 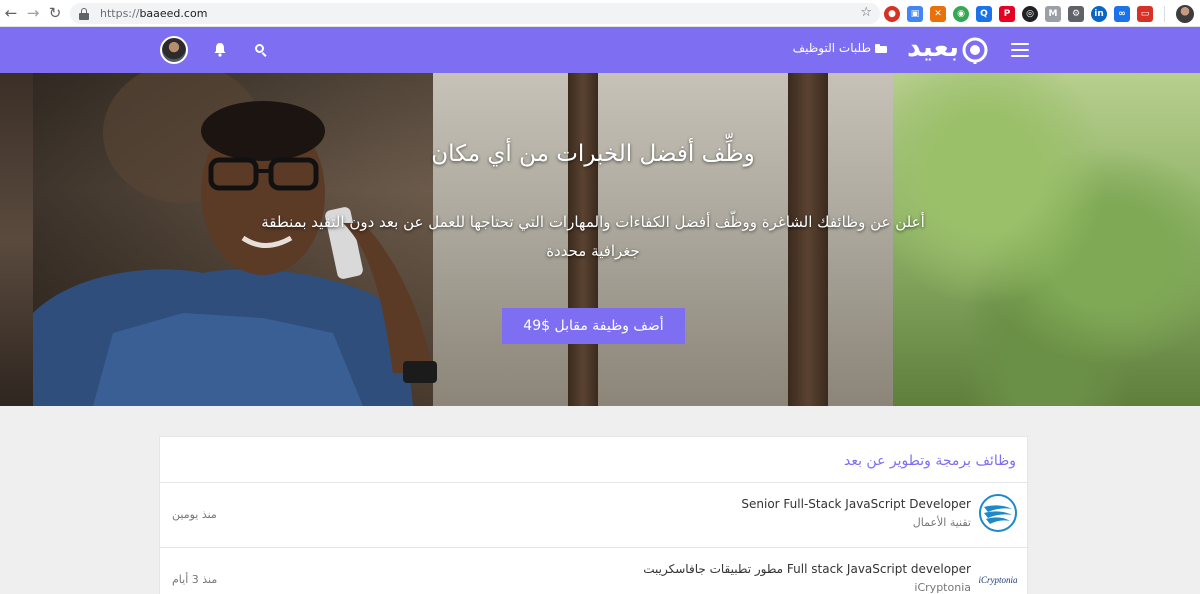 I want to click on job-date: منذ 3 أيام, so click(x=195, y=579).